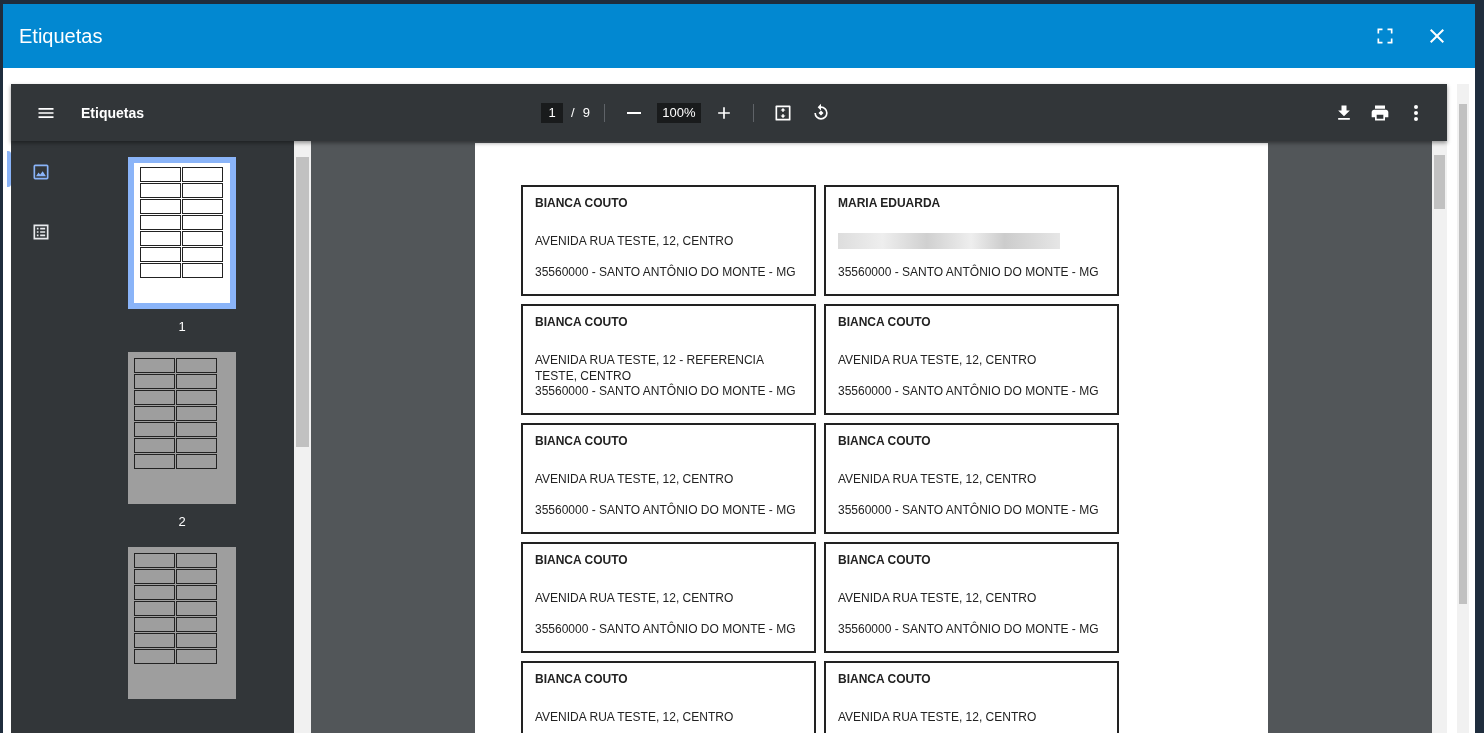 The height and width of the screenshot is (733, 1484). I want to click on active-tab-indicator, so click(8, 169).